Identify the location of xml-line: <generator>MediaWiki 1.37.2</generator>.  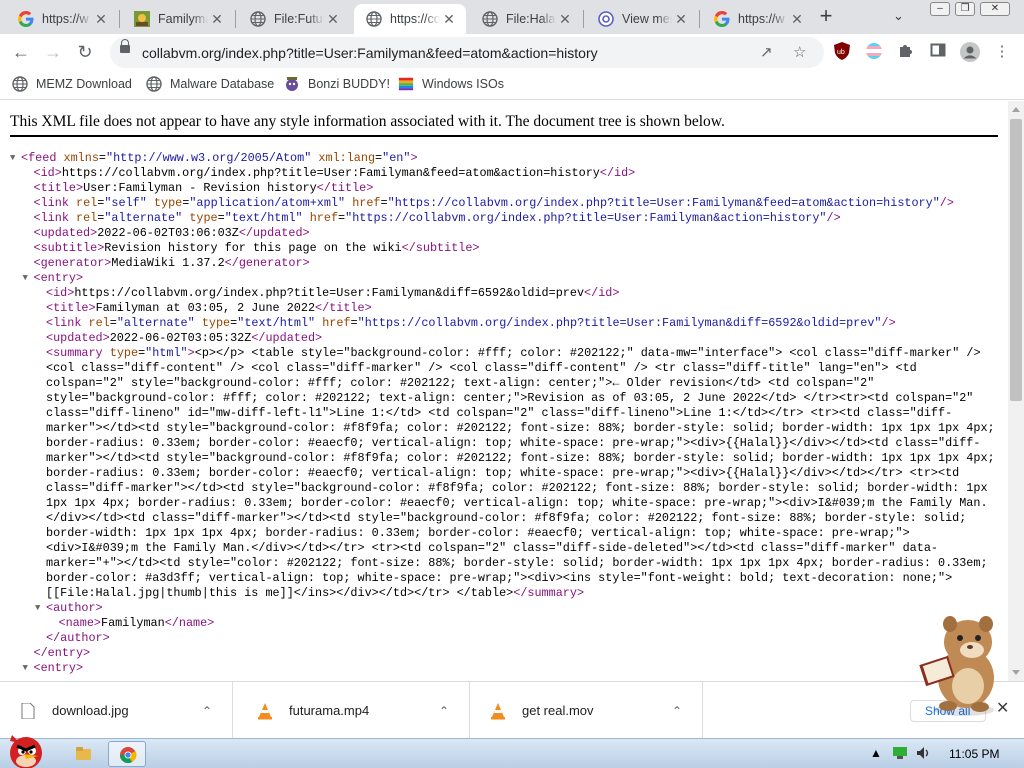
(508, 263).